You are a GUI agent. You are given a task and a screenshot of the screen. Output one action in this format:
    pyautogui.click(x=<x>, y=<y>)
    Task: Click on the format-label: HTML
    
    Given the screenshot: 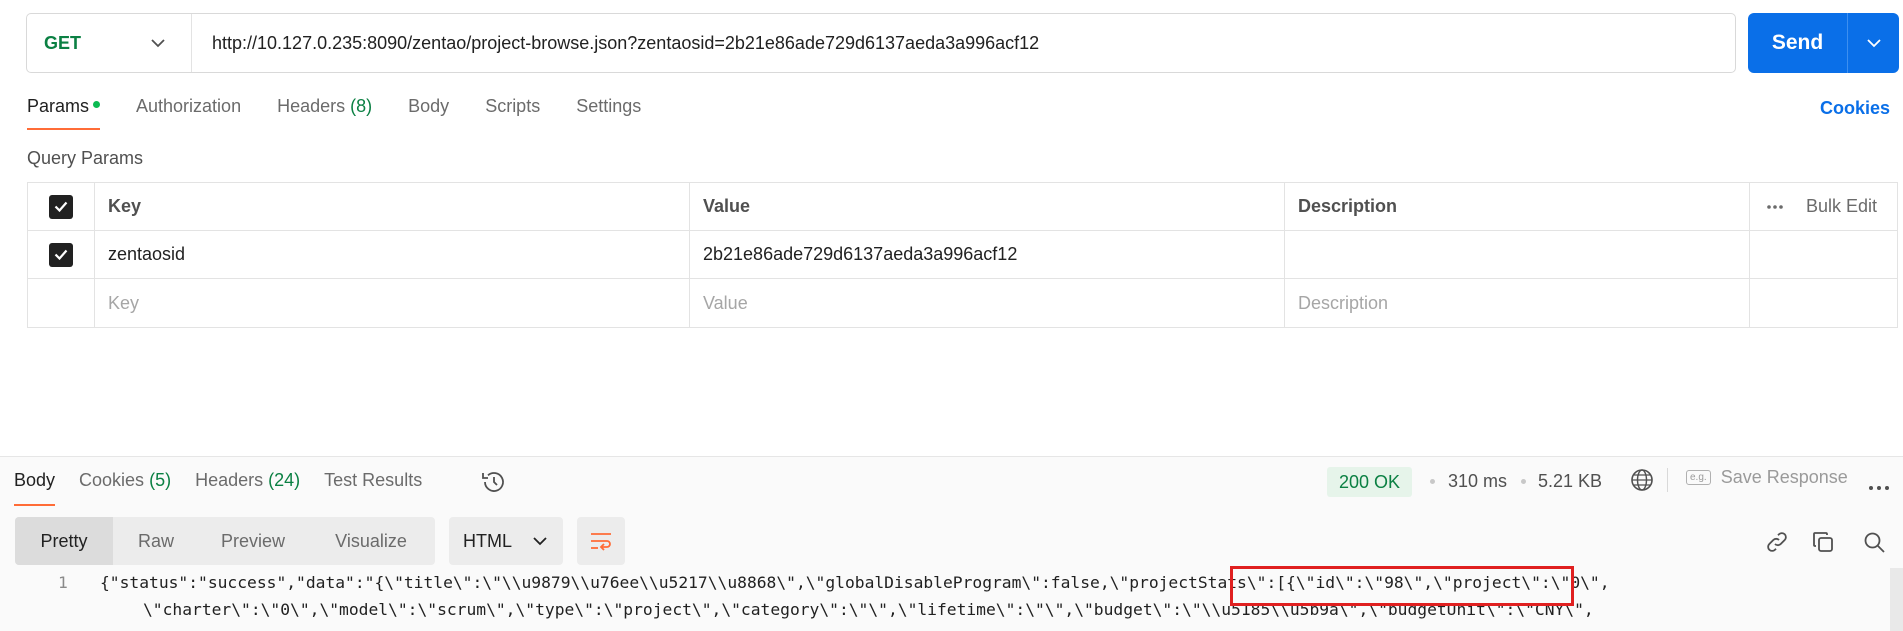 What is the action you would take?
    pyautogui.click(x=487, y=540)
    